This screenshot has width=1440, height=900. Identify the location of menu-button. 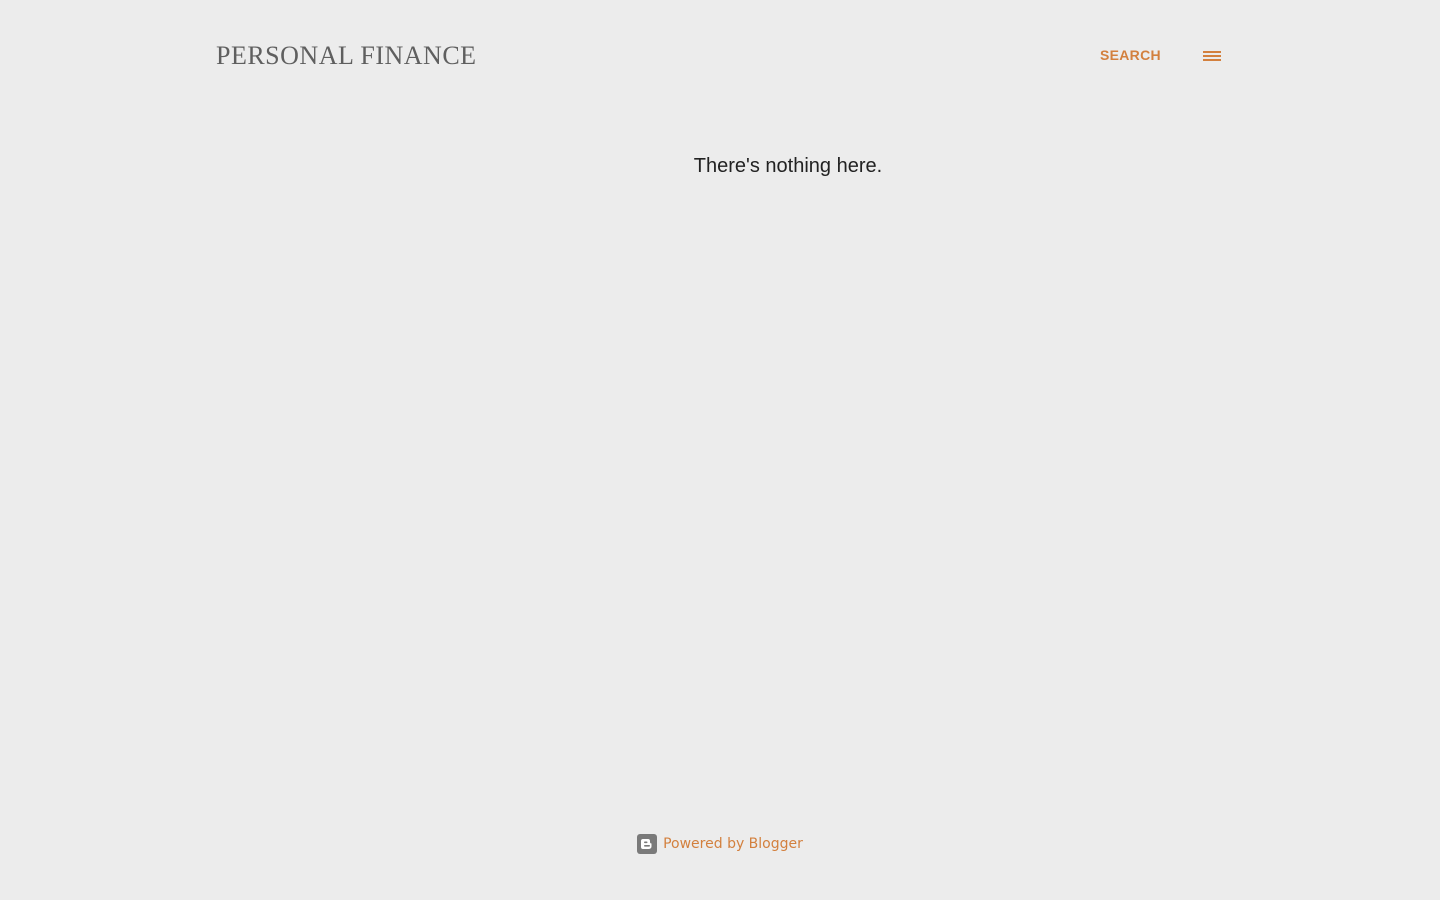
(1212, 56).